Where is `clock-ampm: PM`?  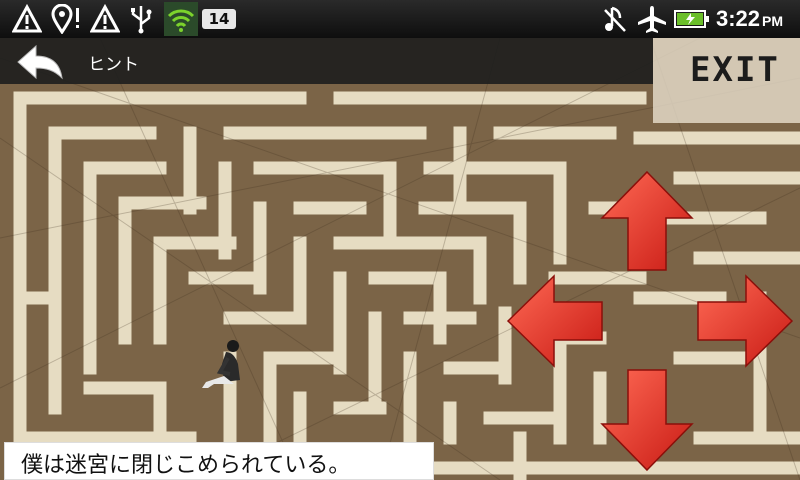 clock-ampm: PM is located at coordinates (773, 21).